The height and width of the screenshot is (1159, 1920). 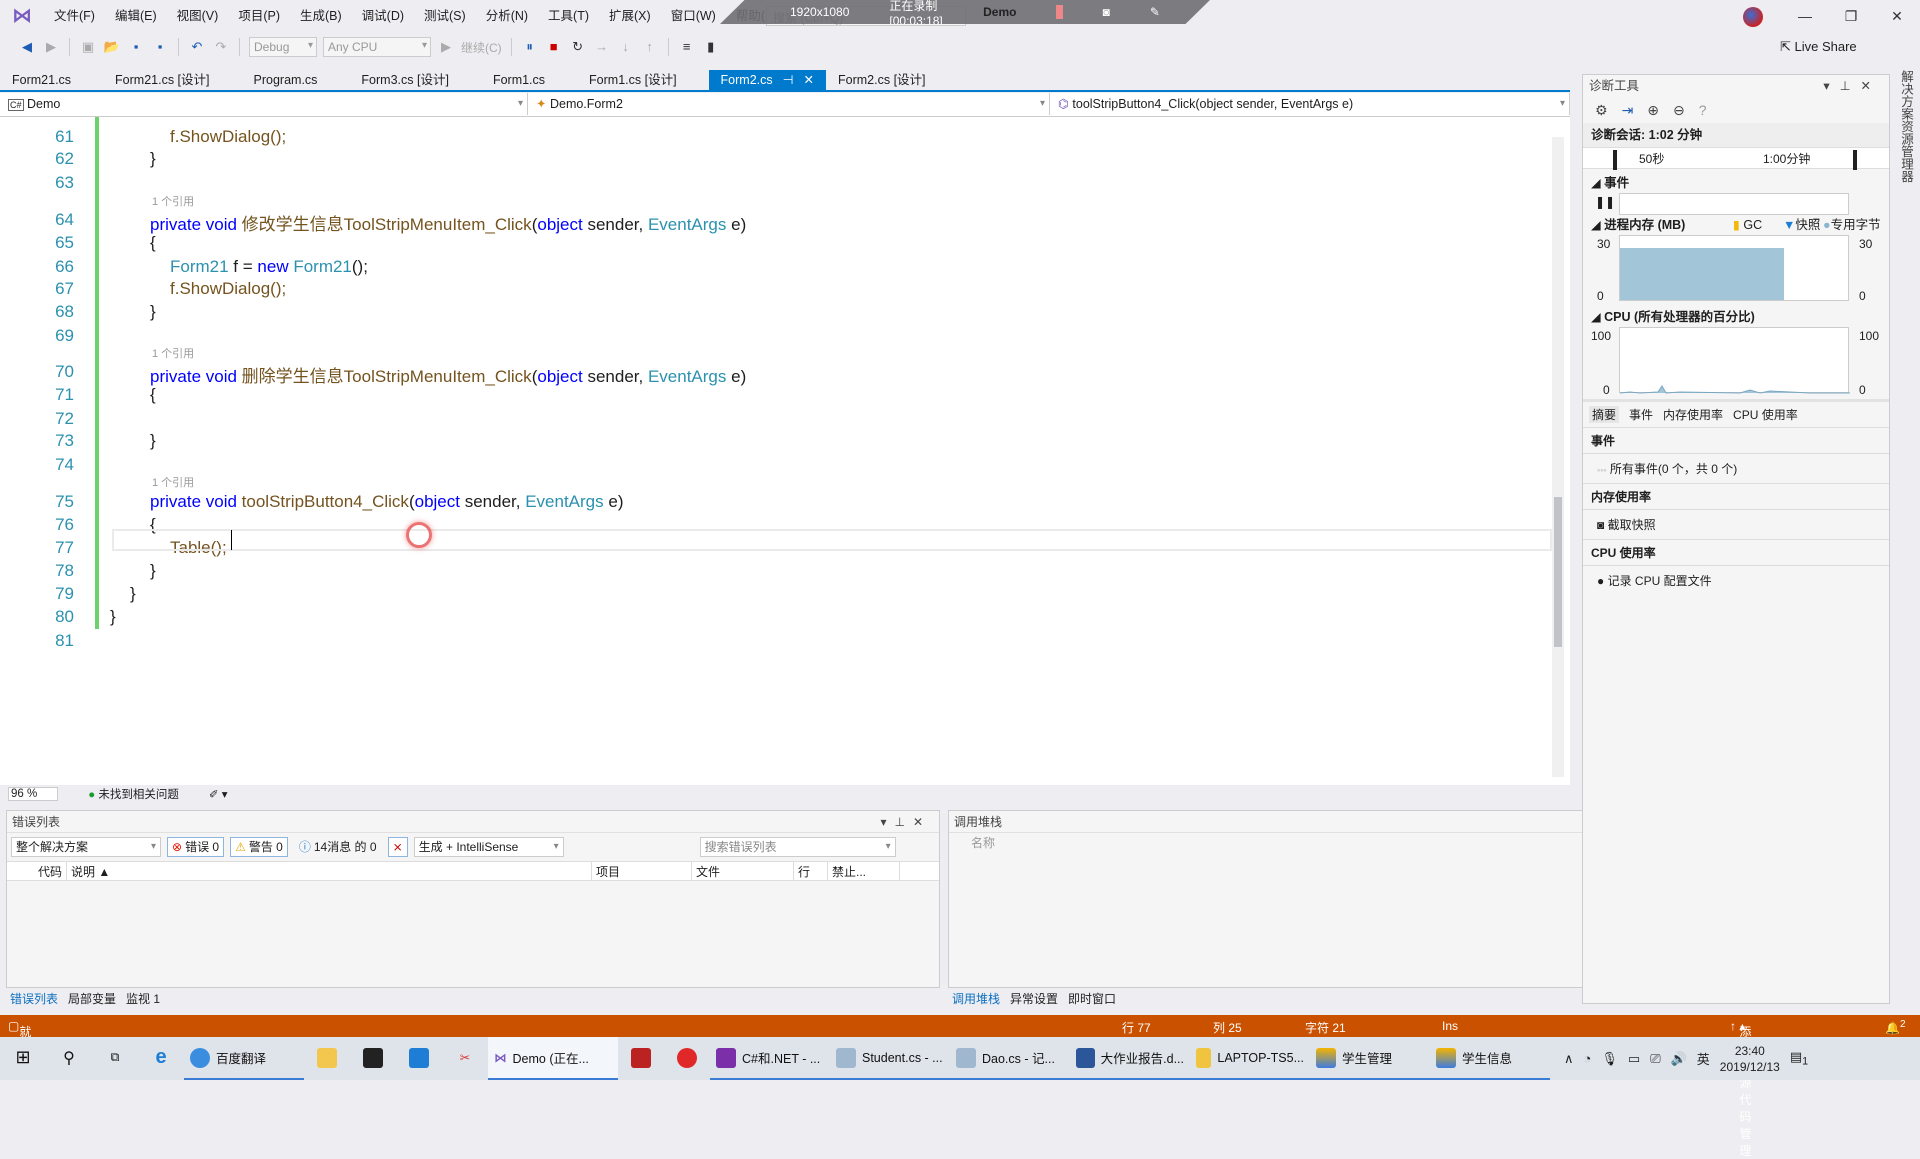 I want to click on store-button, so click(x=373, y=1058).